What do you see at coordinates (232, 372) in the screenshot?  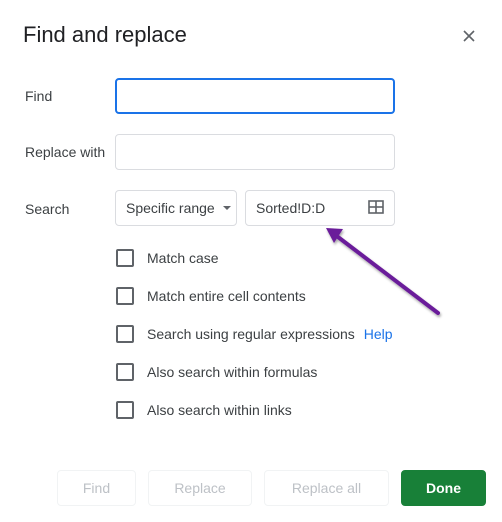 I see `option-label: Also search within formulas` at bounding box center [232, 372].